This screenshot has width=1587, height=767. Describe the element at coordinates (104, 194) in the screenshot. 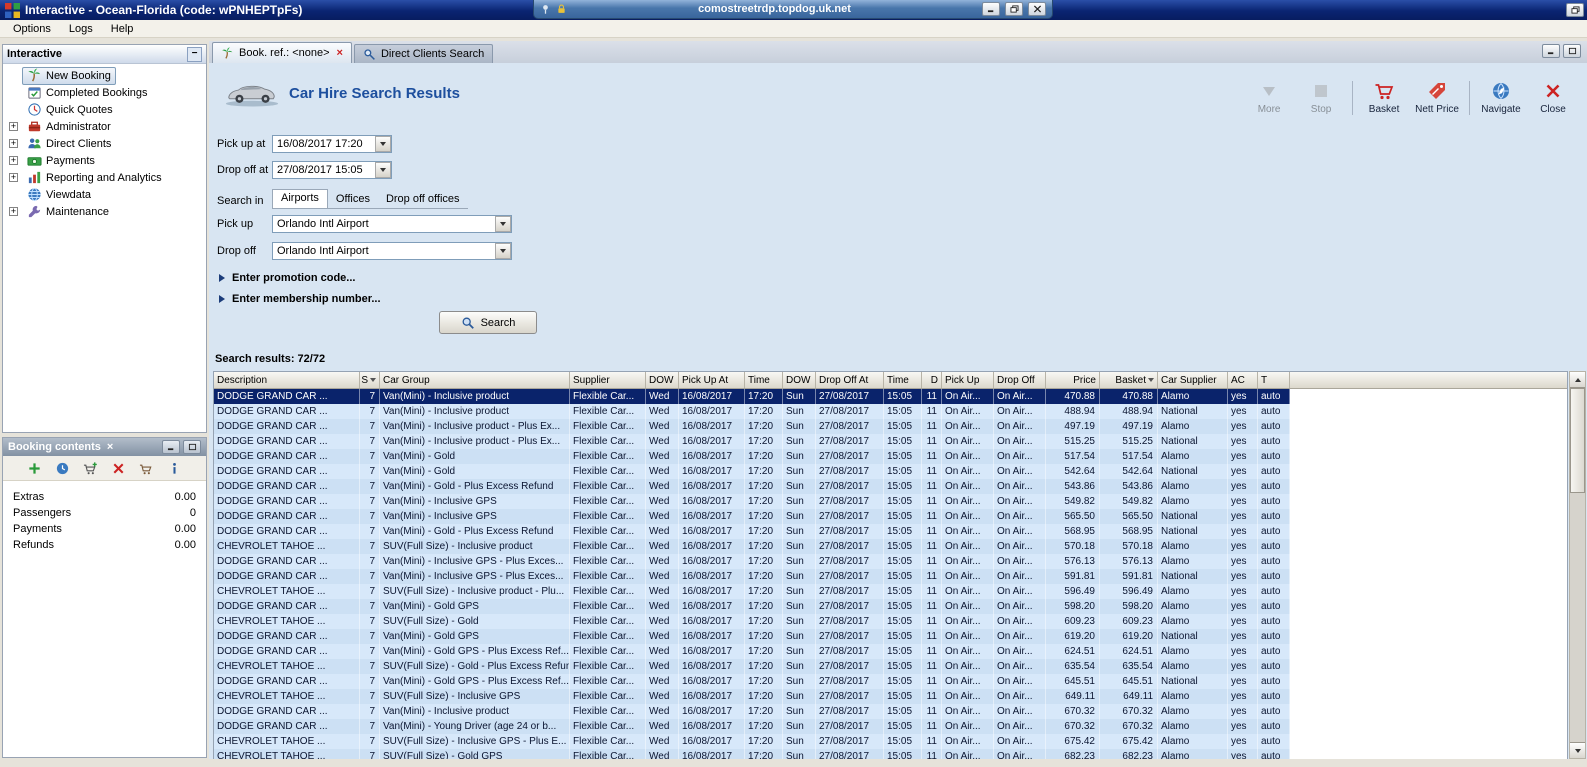

I see `sidebar-item-viewdata: Viewdata` at that location.